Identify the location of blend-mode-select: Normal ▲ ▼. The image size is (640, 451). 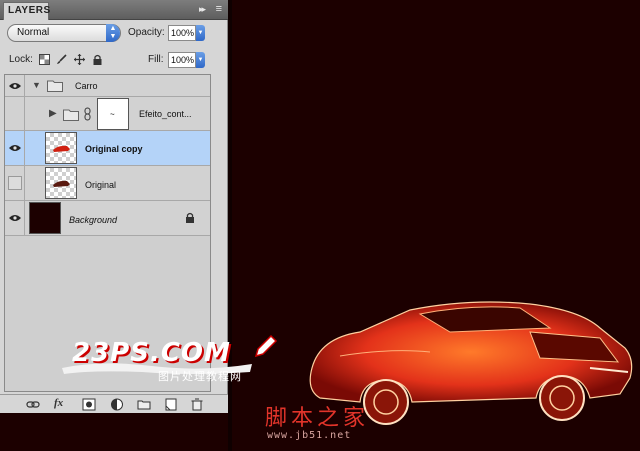
(64, 33).